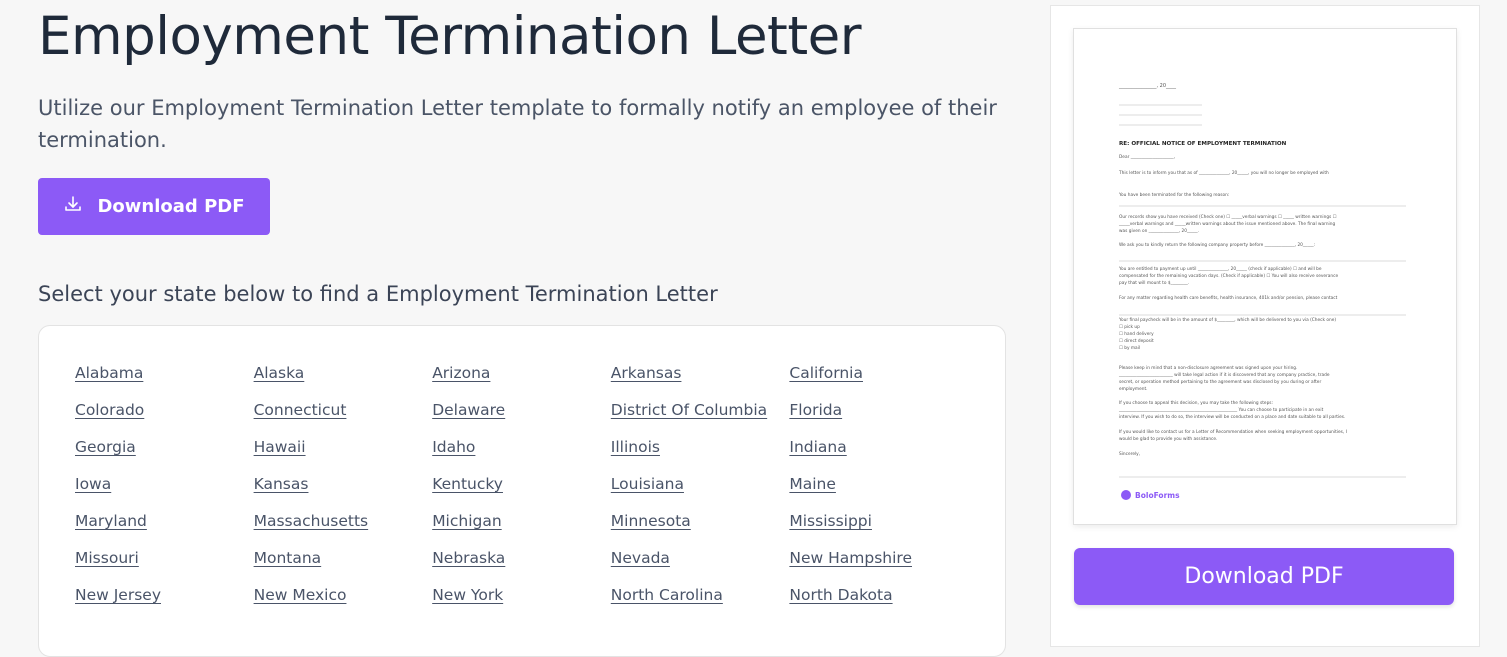  Describe the element at coordinates (1129, 348) in the screenshot. I see `preview-text-line: ☐ by mail` at that location.